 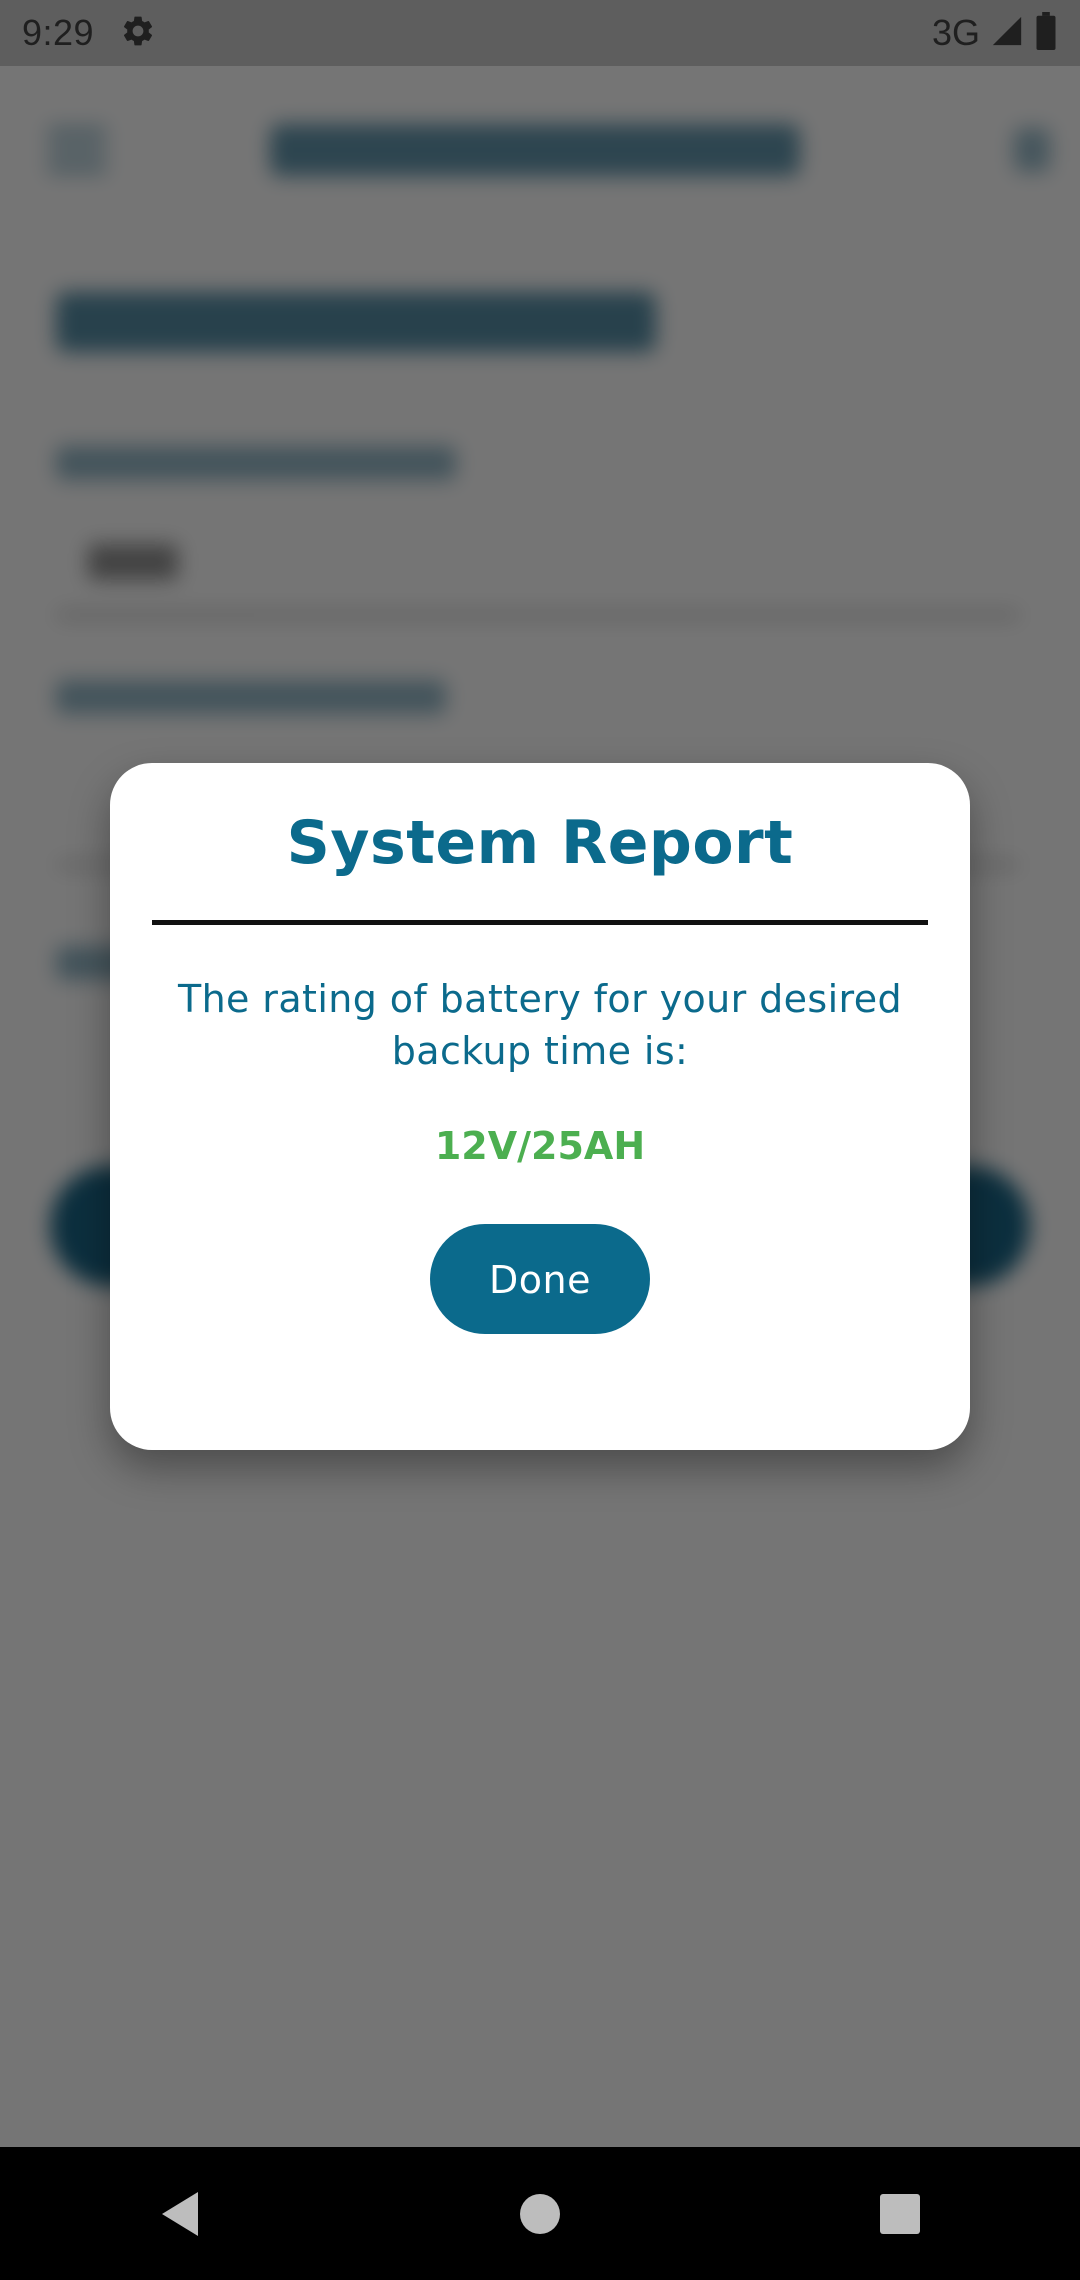 What do you see at coordinates (180, 2214) in the screenshot?
I see `back-triangle-icon` at bounding box center [180, 2214].